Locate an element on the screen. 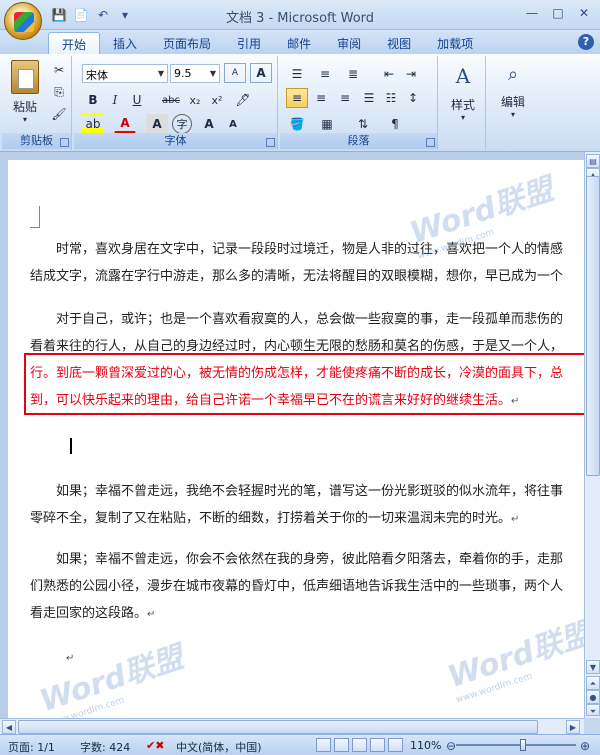 This screenshot has height=755, width=600. scroll-right-icon: ▶ is located at coordinates (573, 727).